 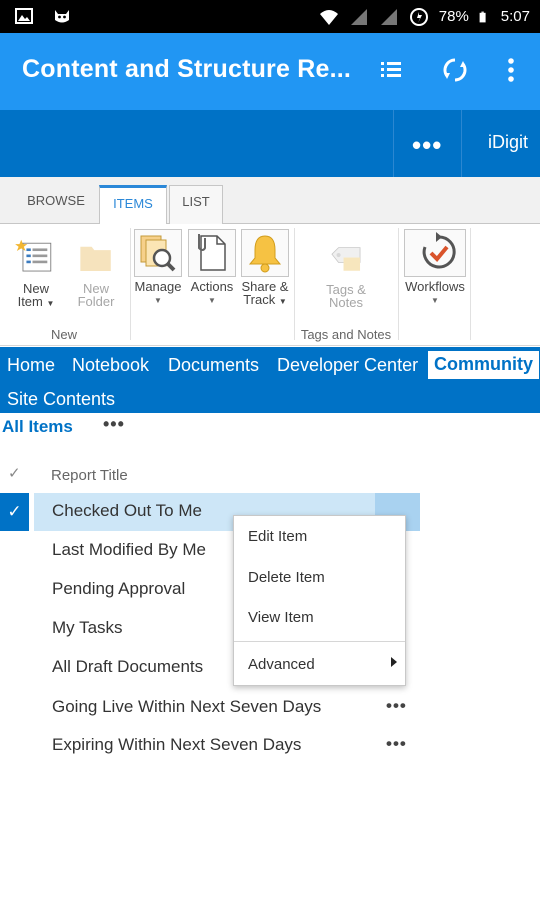 I want to click on list-view-icon, so click(x=392, y=70).